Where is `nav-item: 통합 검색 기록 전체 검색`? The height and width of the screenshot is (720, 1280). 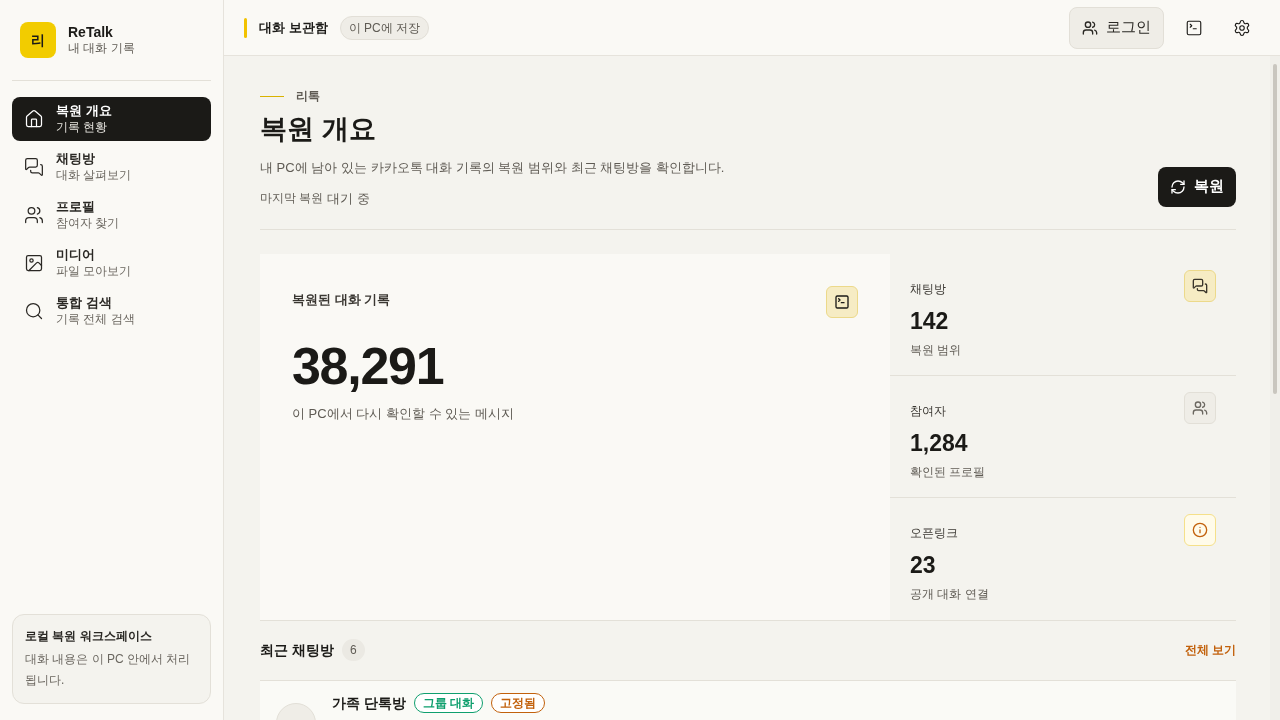
nav-item: 통합 검색 기록 전체 검색 is located at coordinates (111, 311).